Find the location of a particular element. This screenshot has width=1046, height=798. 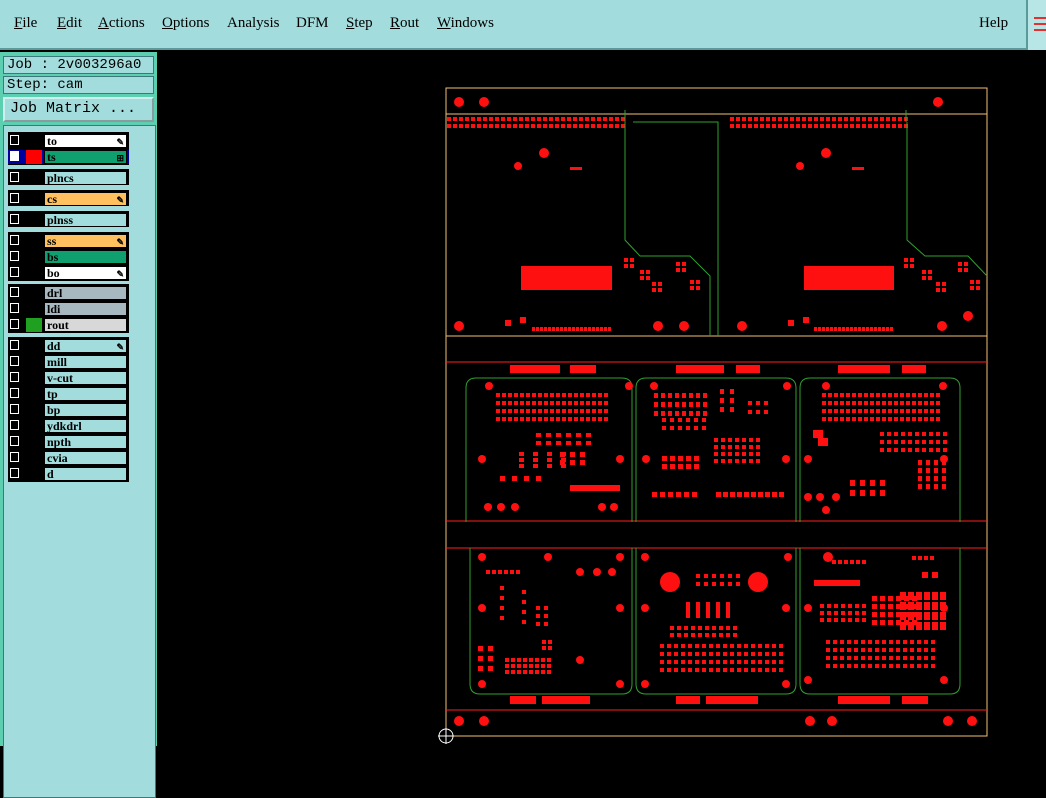

layer-name: dd ✎ is located at coordinates (85, 346).